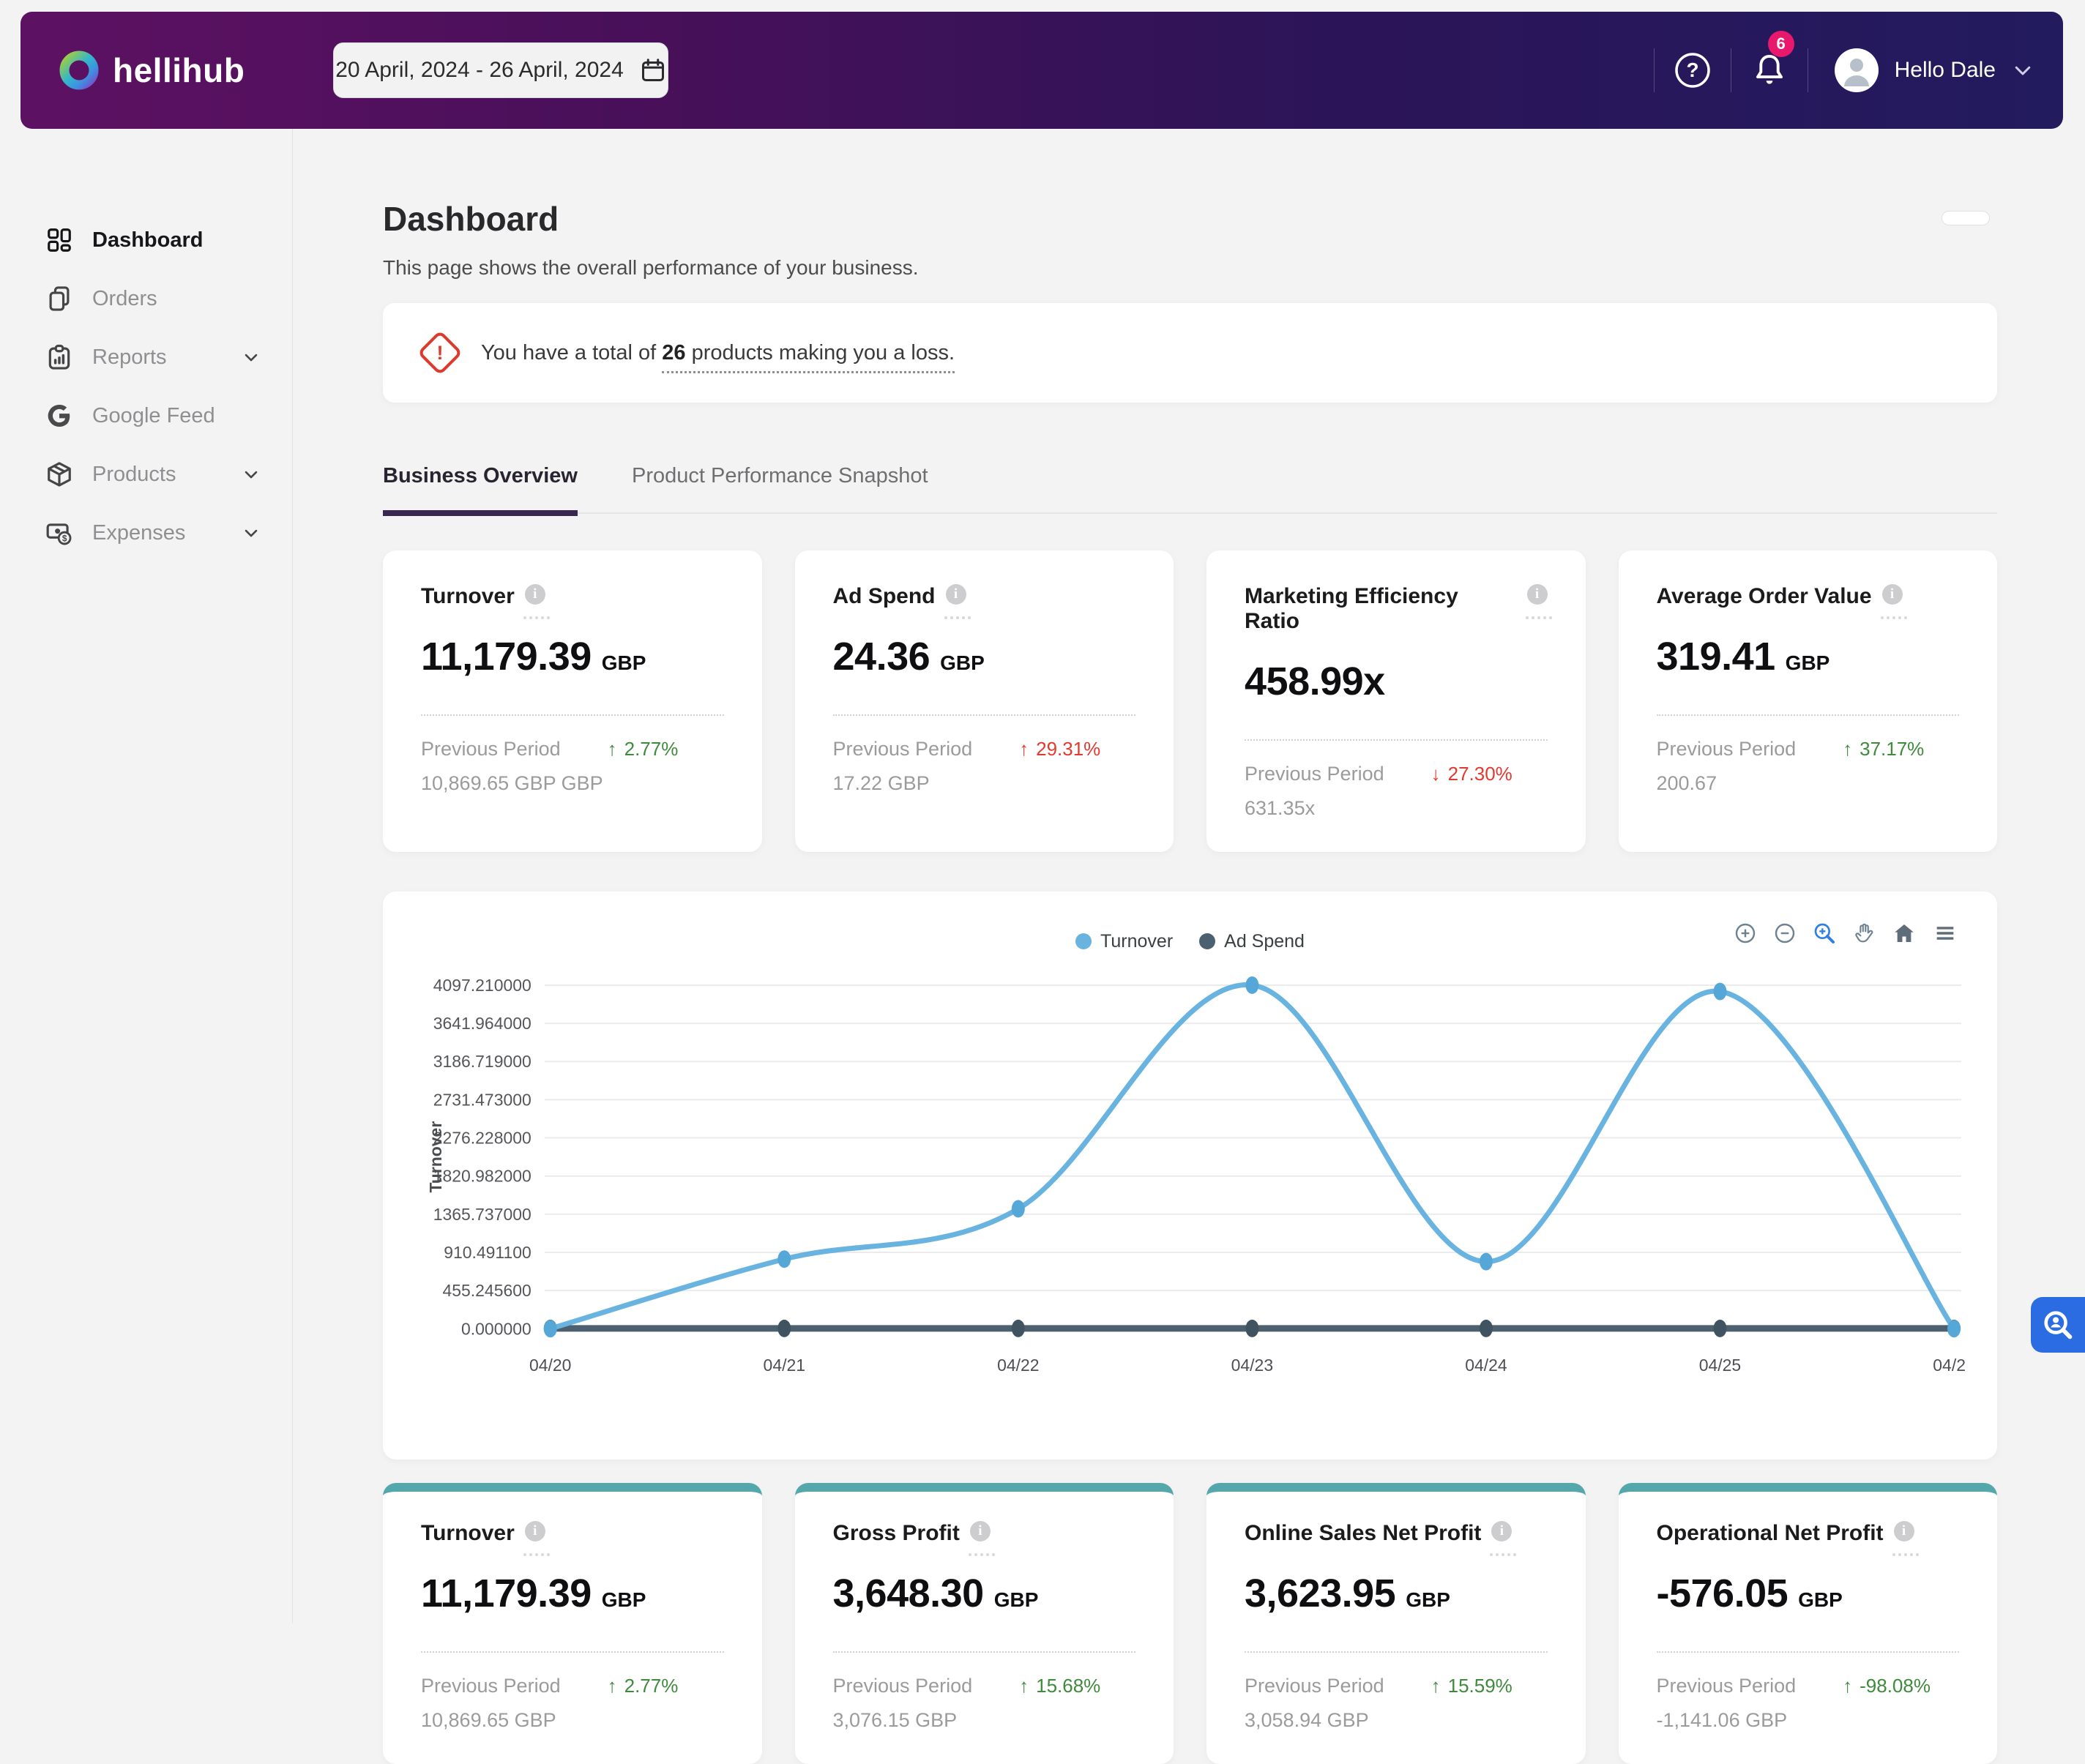 This screenshot has height=1764, width=2085. Describe the element at coordinates (881, 783) in the screenshot. I see `prev-period-value: 17.22 GBP` at that location.